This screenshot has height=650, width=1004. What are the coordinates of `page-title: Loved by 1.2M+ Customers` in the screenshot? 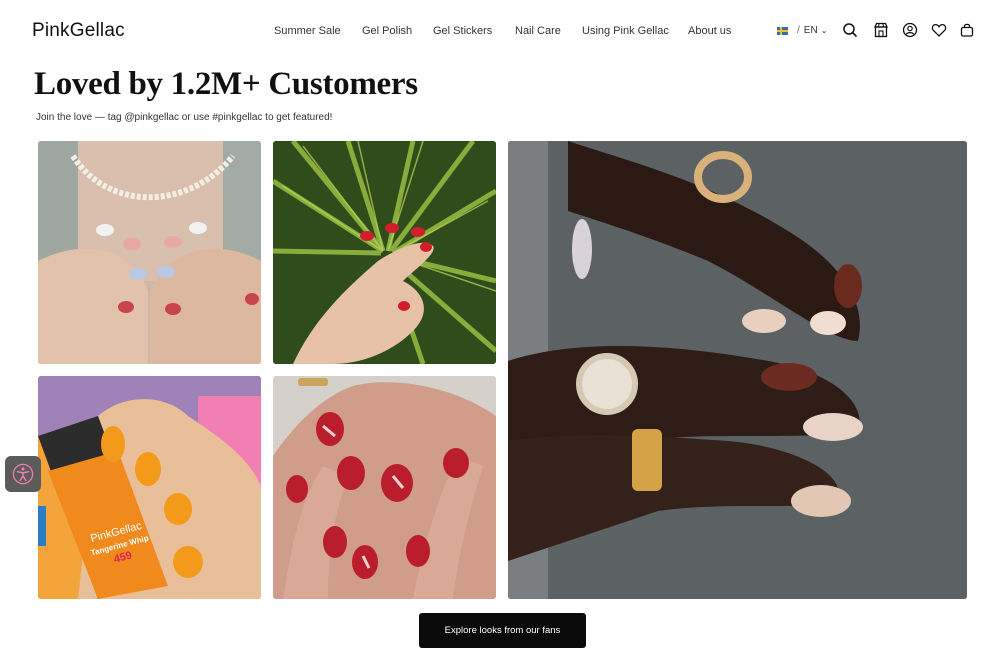 It's located at (226, 84).